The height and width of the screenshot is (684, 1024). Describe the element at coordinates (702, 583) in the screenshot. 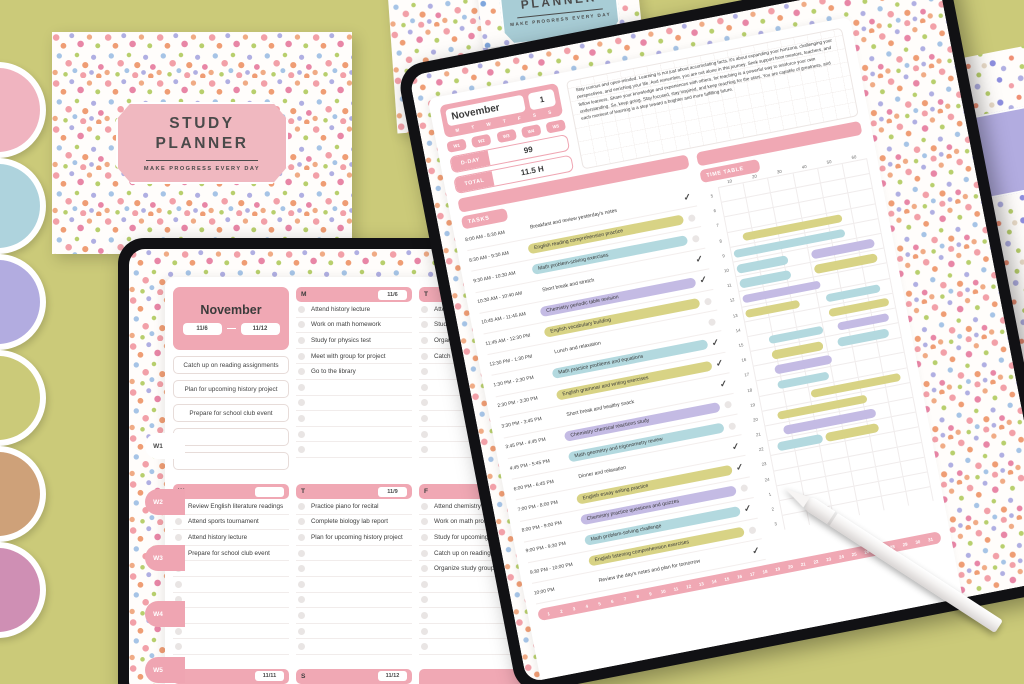

I see `day-strip-number: 13` at that location.